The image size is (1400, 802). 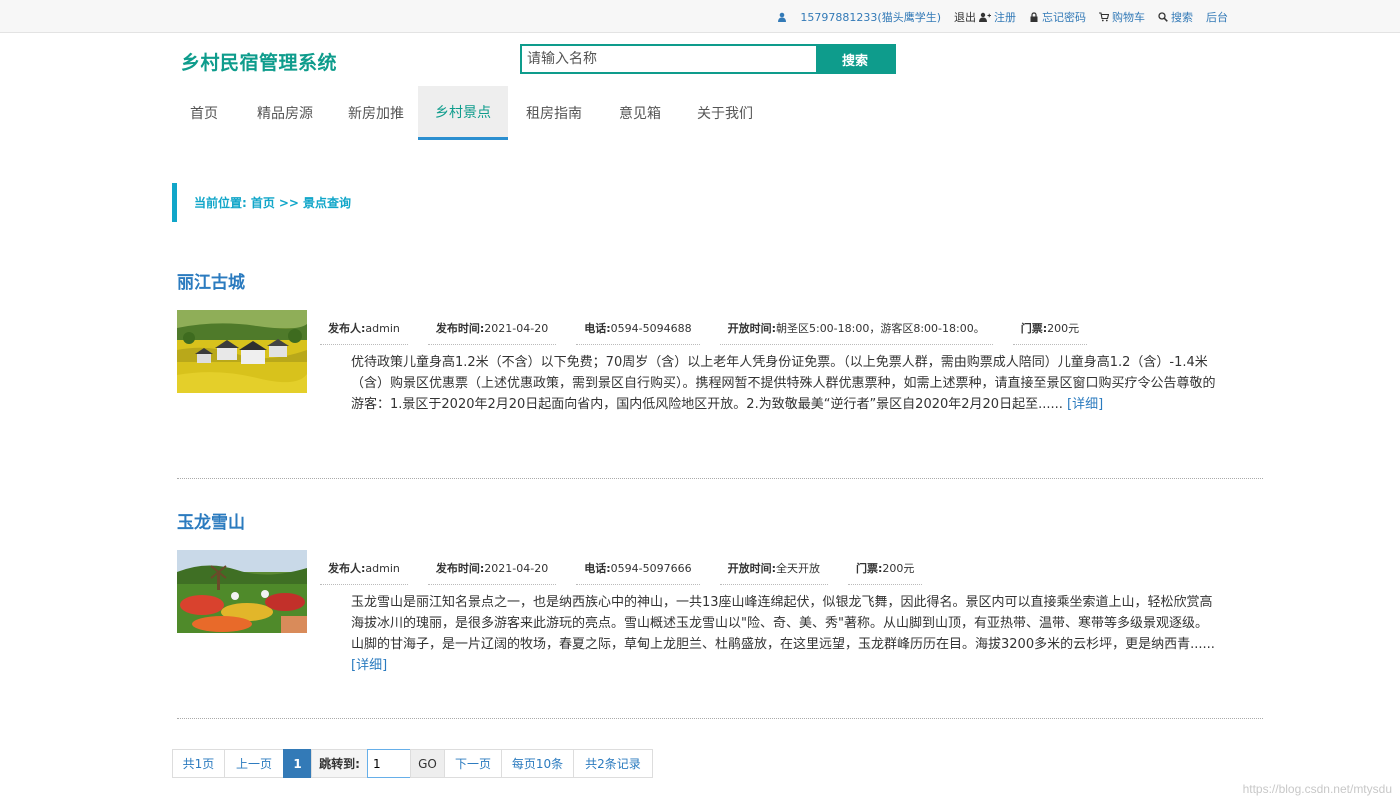 I want to click on pager-jump-label: 跳转到:, so click(x=339, y=763).